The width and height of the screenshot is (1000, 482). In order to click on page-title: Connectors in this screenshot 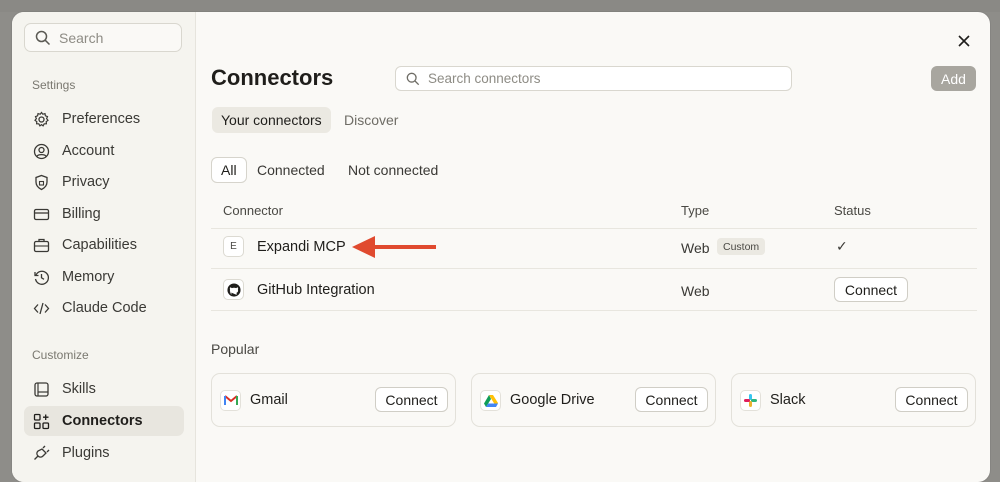, I will do `click(272, 77)`.